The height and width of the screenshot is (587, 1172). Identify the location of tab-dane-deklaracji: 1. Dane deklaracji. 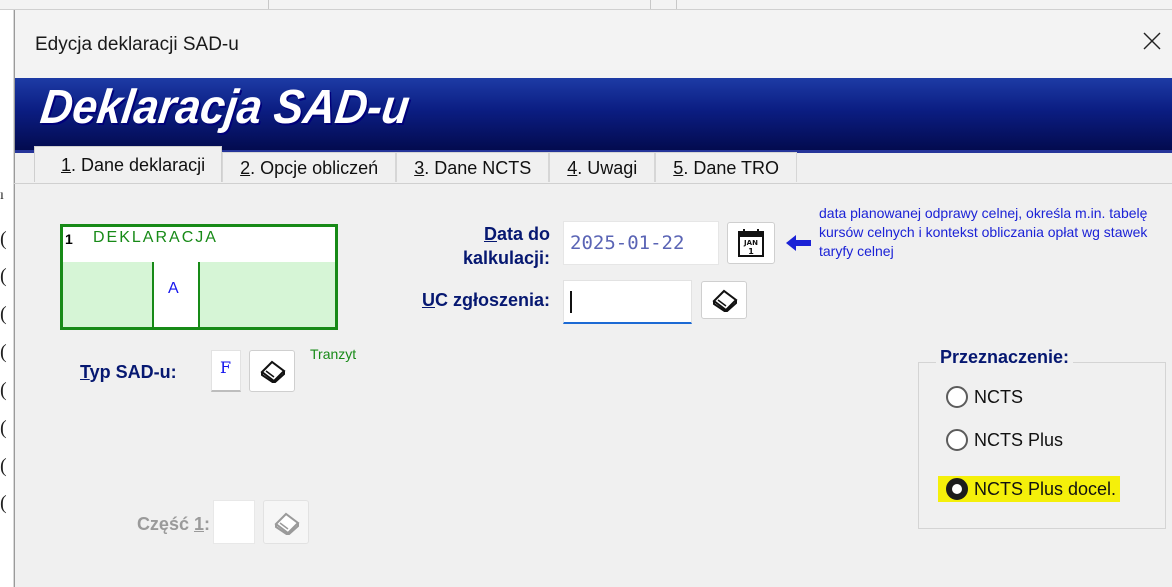
(128, 164).